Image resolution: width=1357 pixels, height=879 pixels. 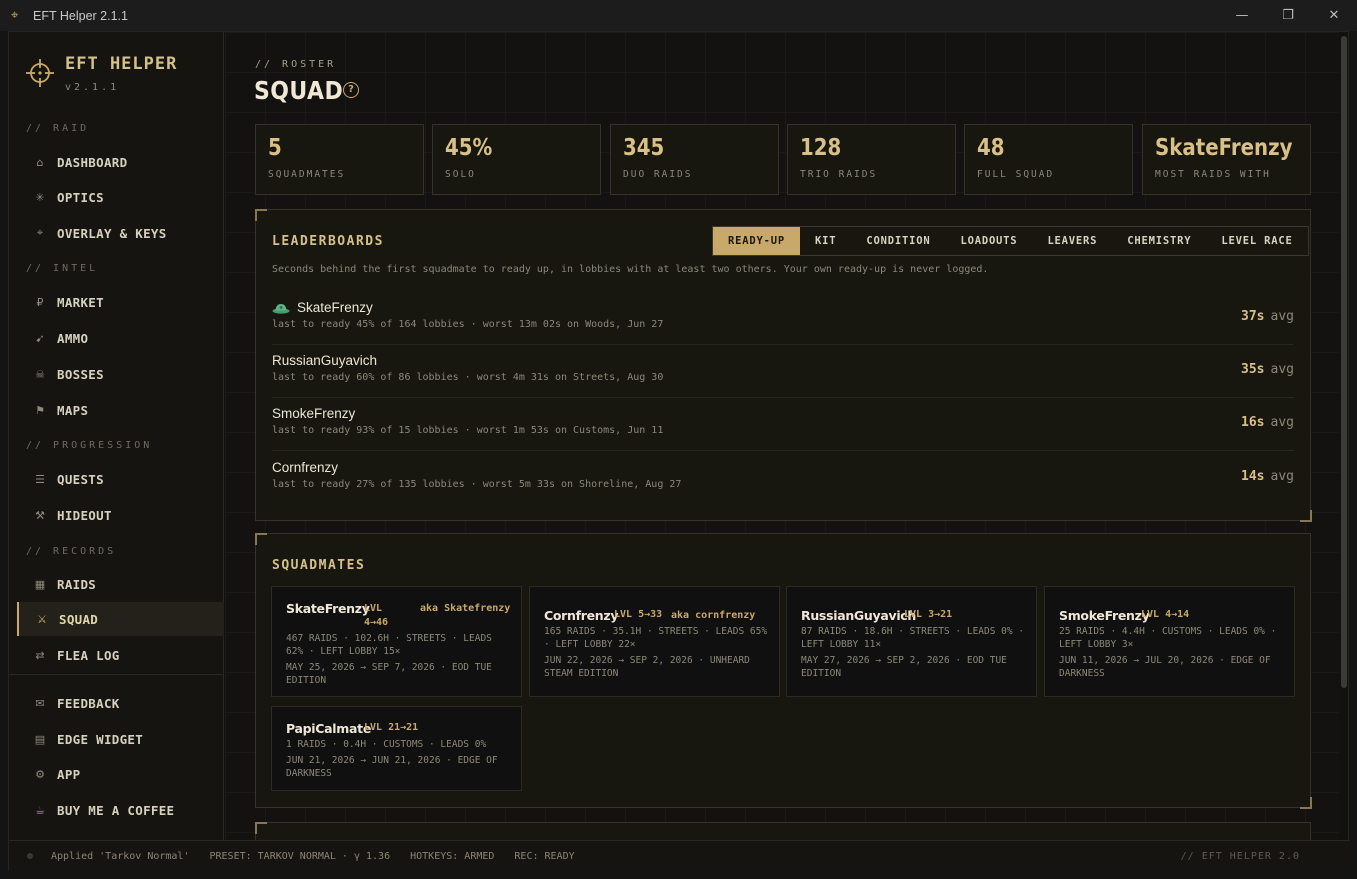 I want to click on squadmate-level: LVL 4→14, so click(x=1165, y=614).